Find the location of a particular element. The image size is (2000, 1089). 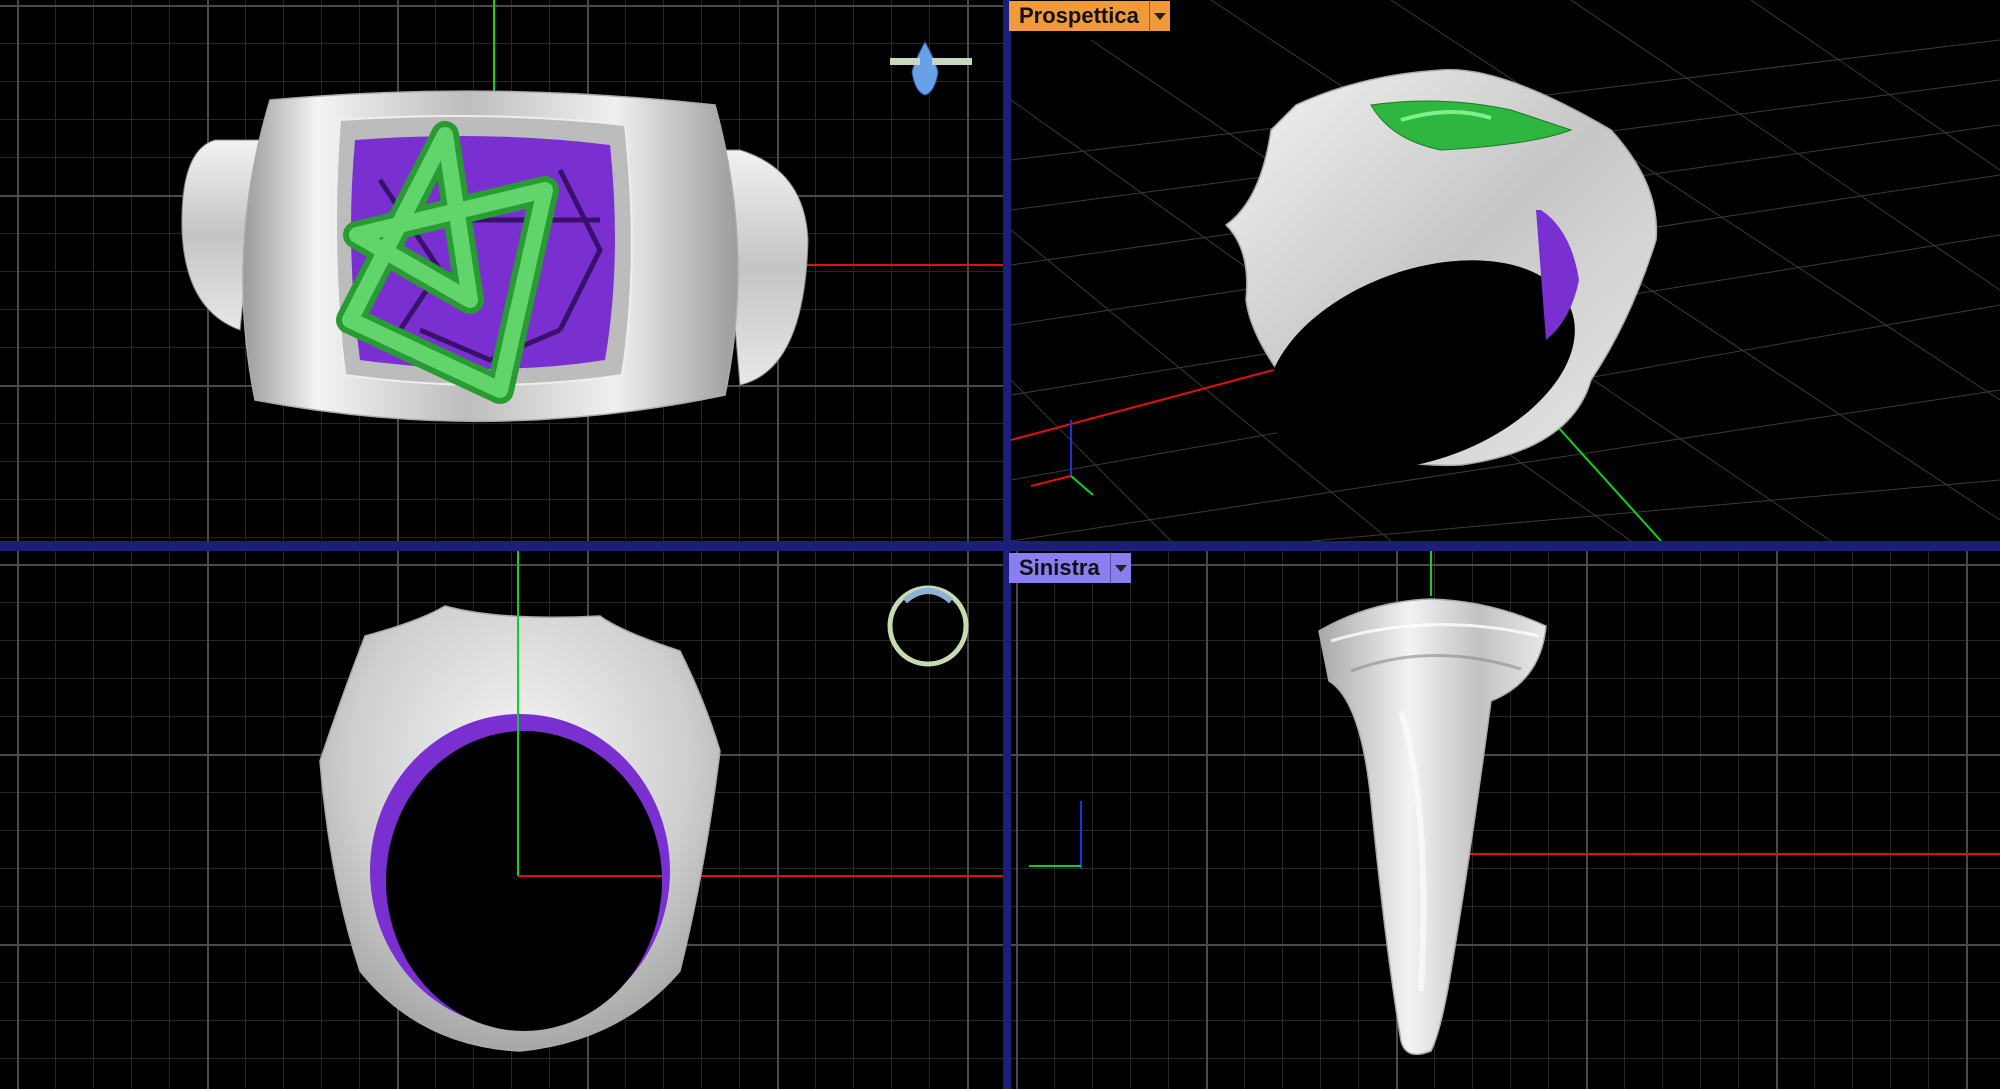

ring-side-view is located at coordinates (1432, 827).